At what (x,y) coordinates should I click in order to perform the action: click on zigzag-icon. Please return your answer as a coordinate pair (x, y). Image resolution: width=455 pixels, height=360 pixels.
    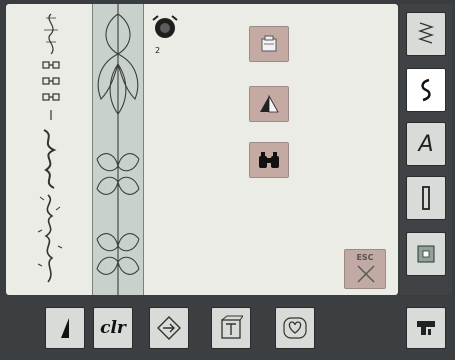
    Looking at the image, I should click on (426, 33).